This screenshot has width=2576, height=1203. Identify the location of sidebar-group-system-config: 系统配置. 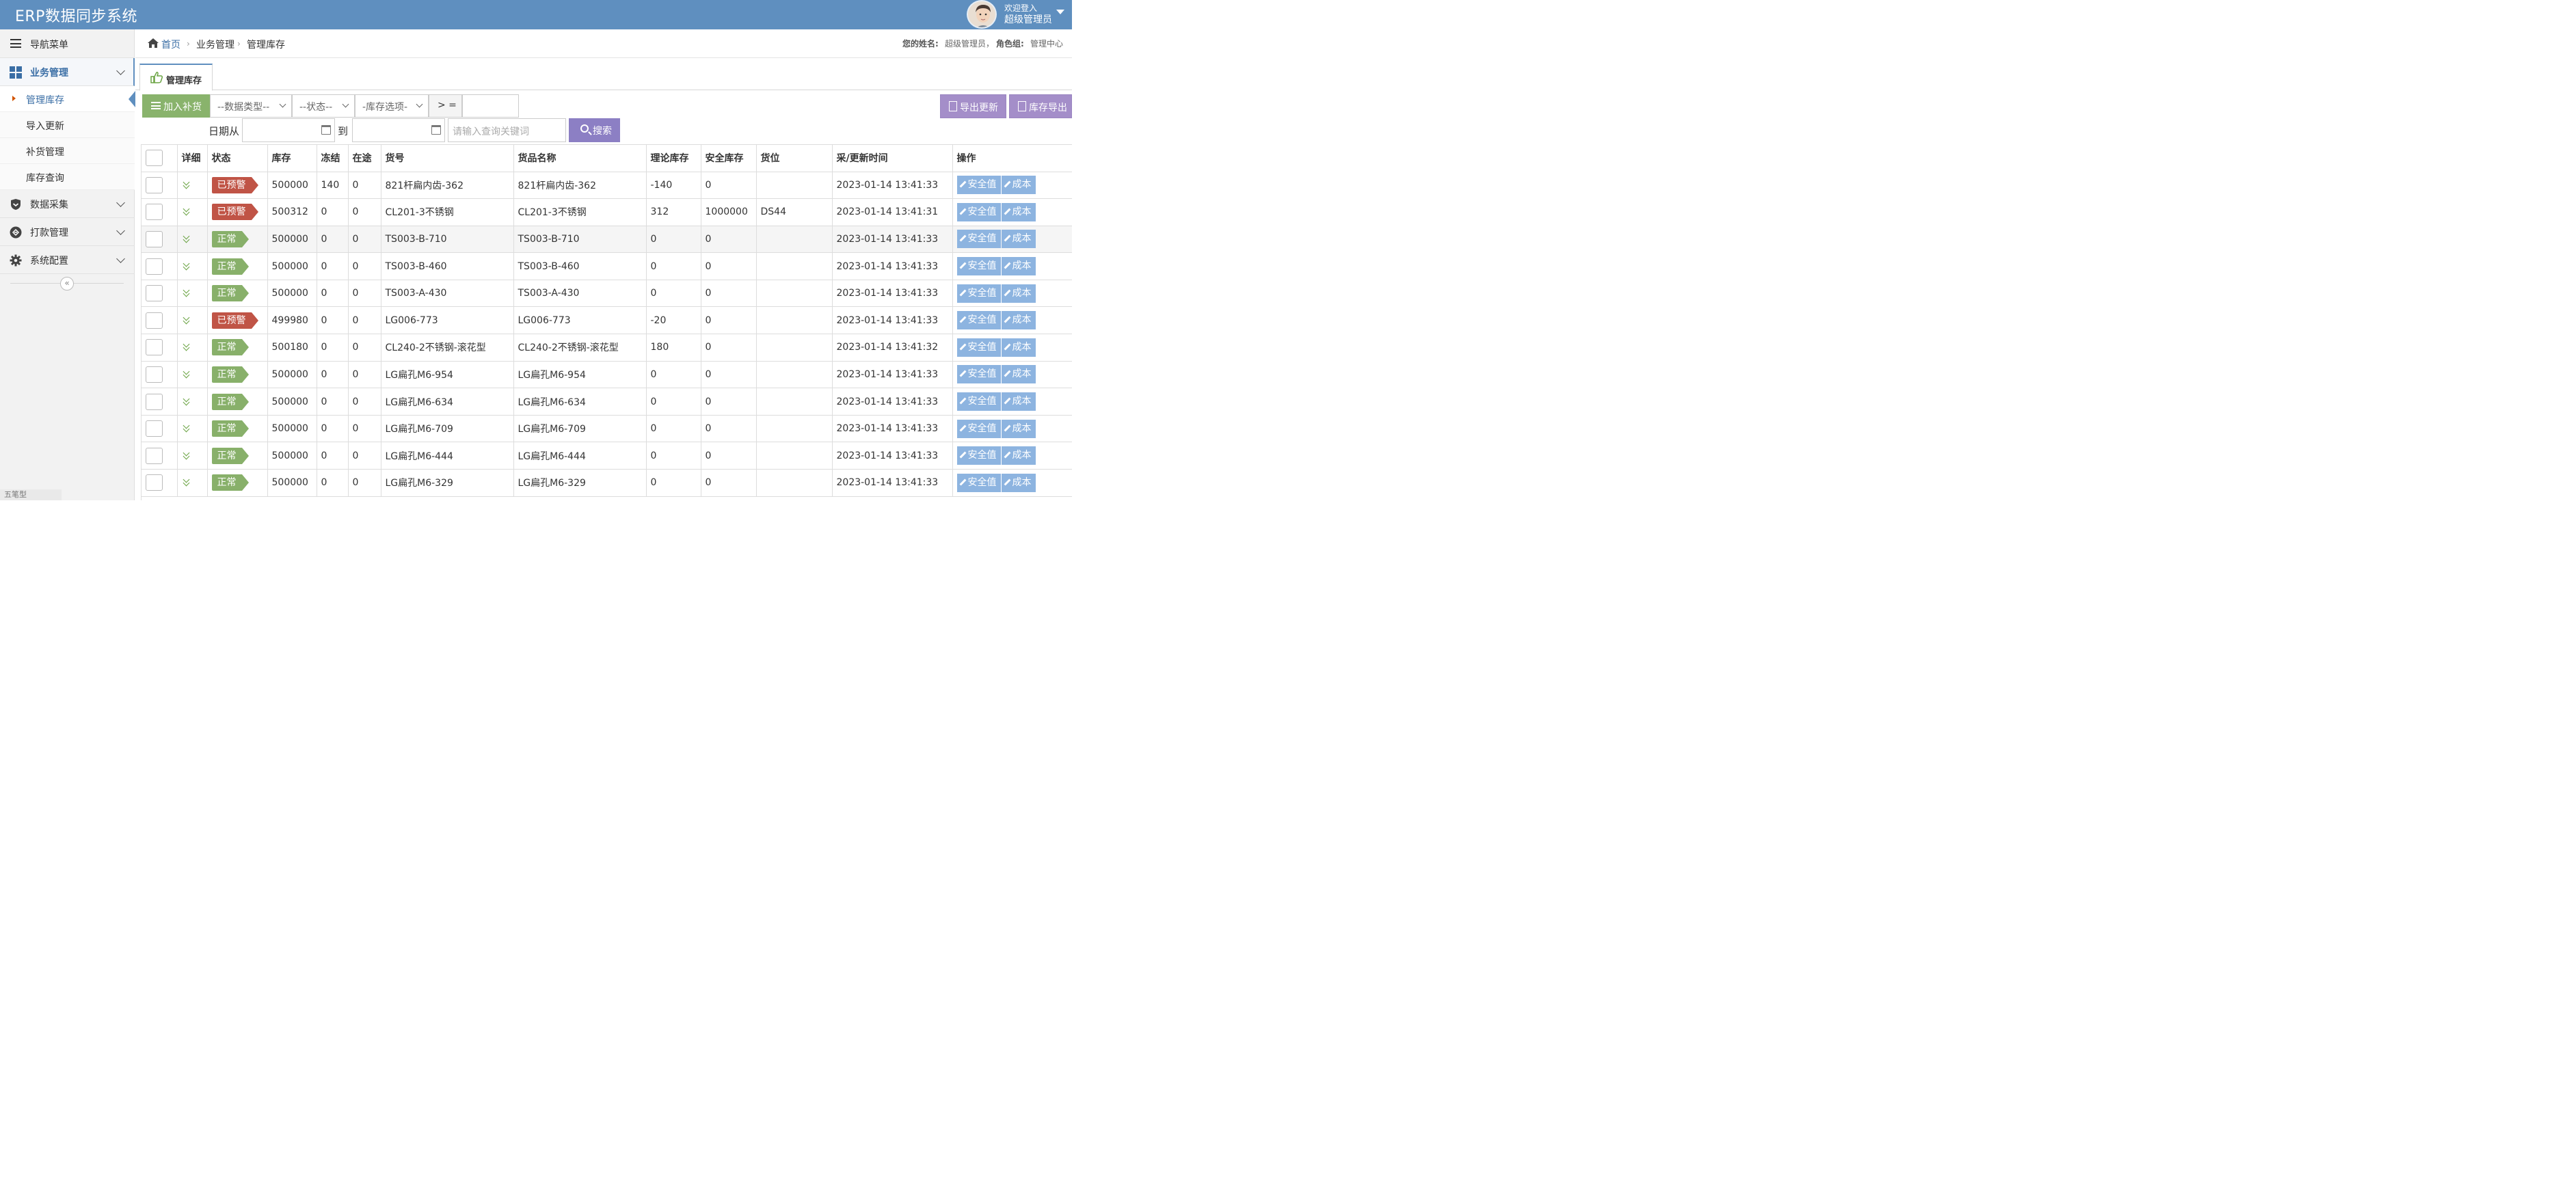
(67, 260).